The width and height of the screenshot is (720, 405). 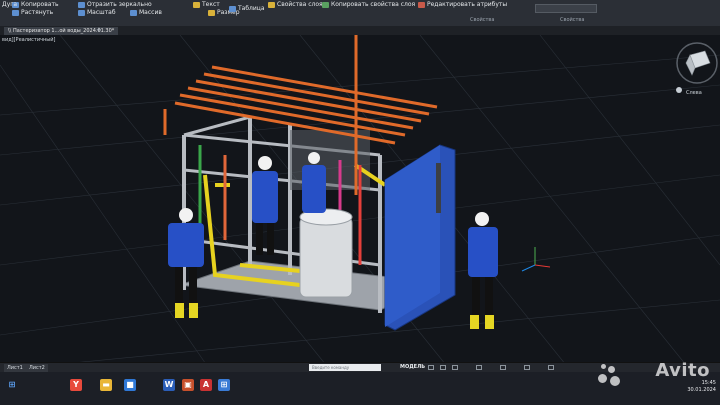 What do you see at coordinates (115, 4) in the screenshot?
I see `mirror-button: Отразить зеркально` at bounding box center [115, 4].